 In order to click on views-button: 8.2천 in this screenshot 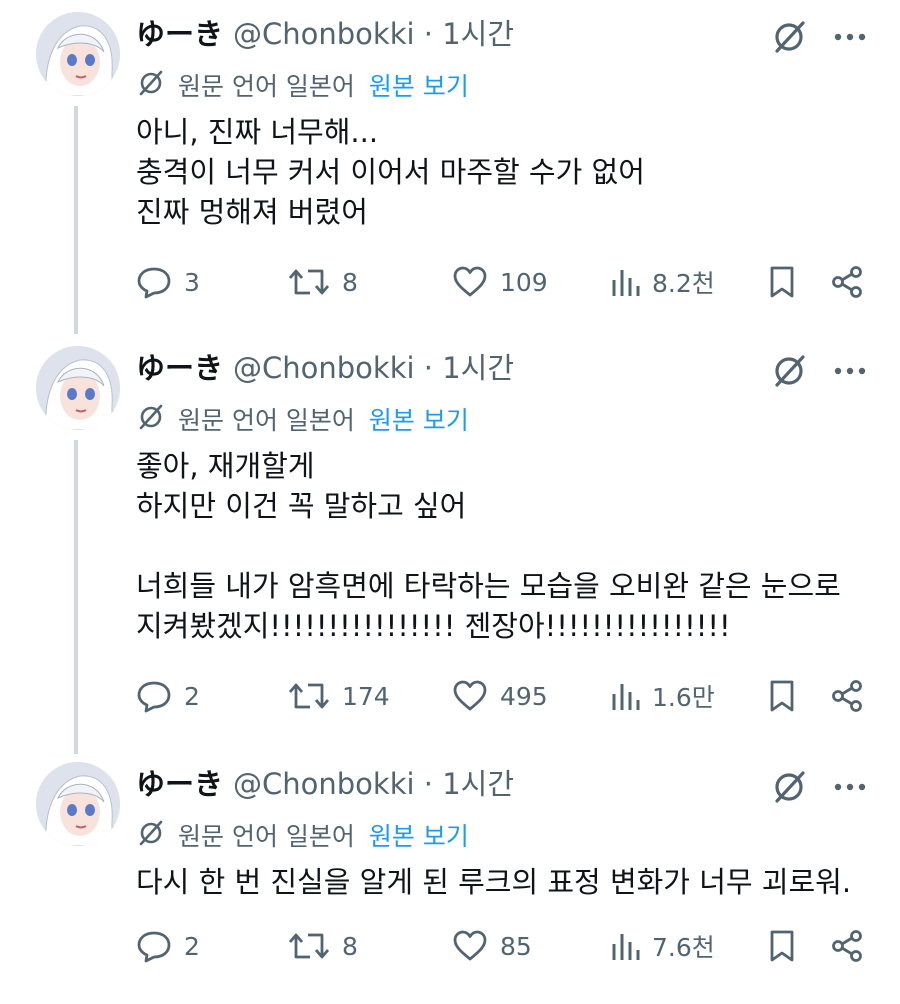, I will do `click(662, 282)`.